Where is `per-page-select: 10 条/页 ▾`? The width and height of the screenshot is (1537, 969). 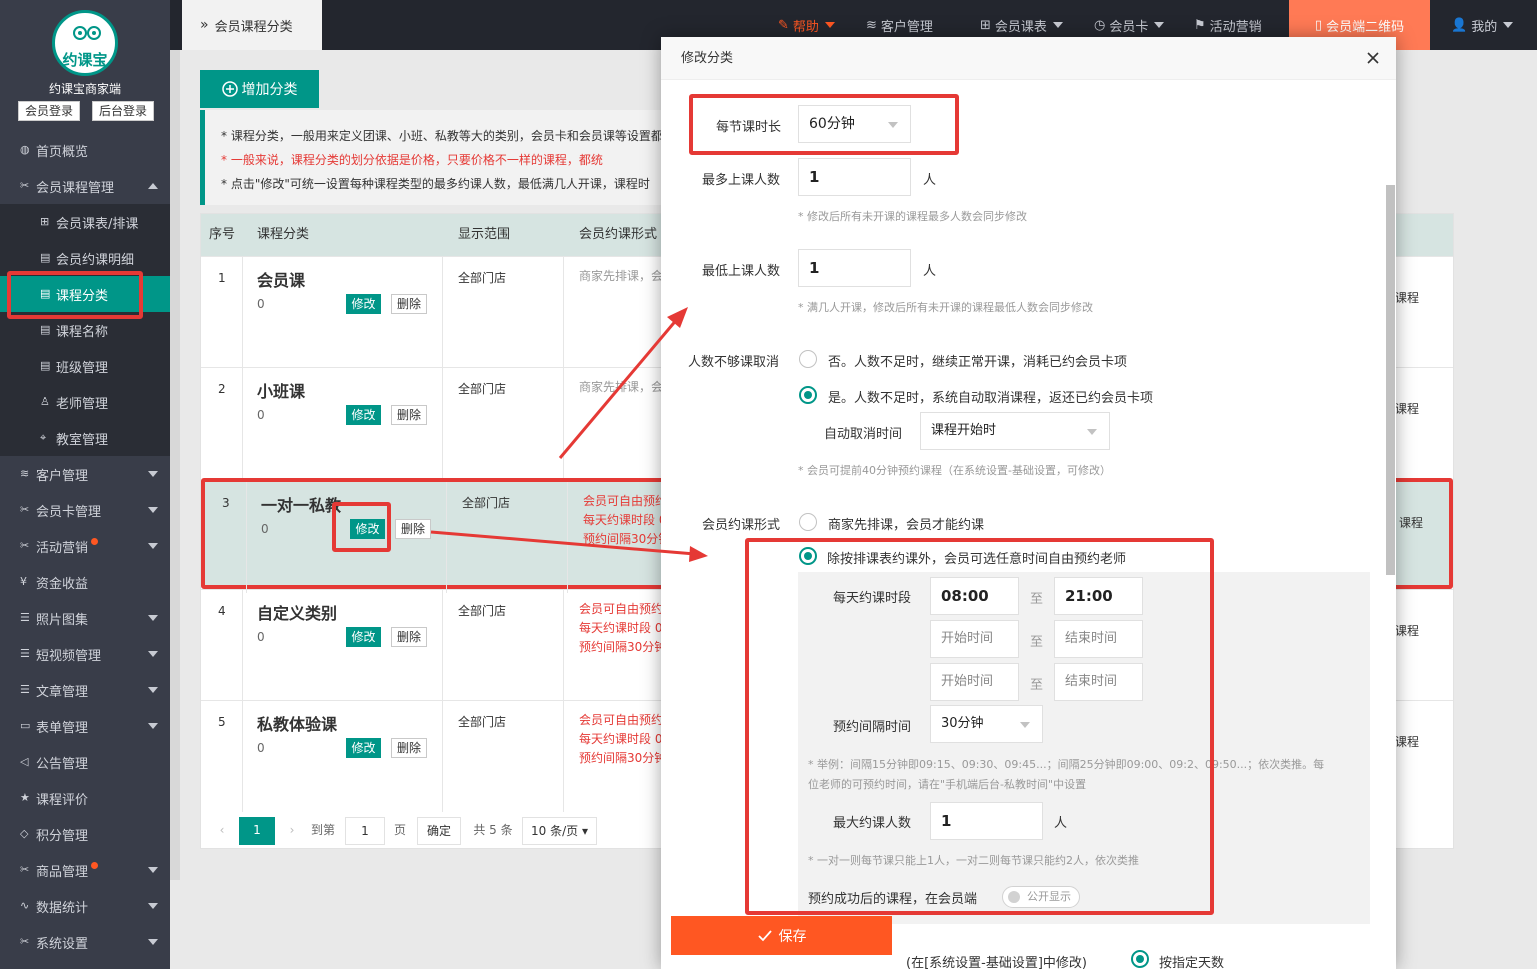
per-page-select: 10 条/页 ▾ is located at coordinates (559, 831).